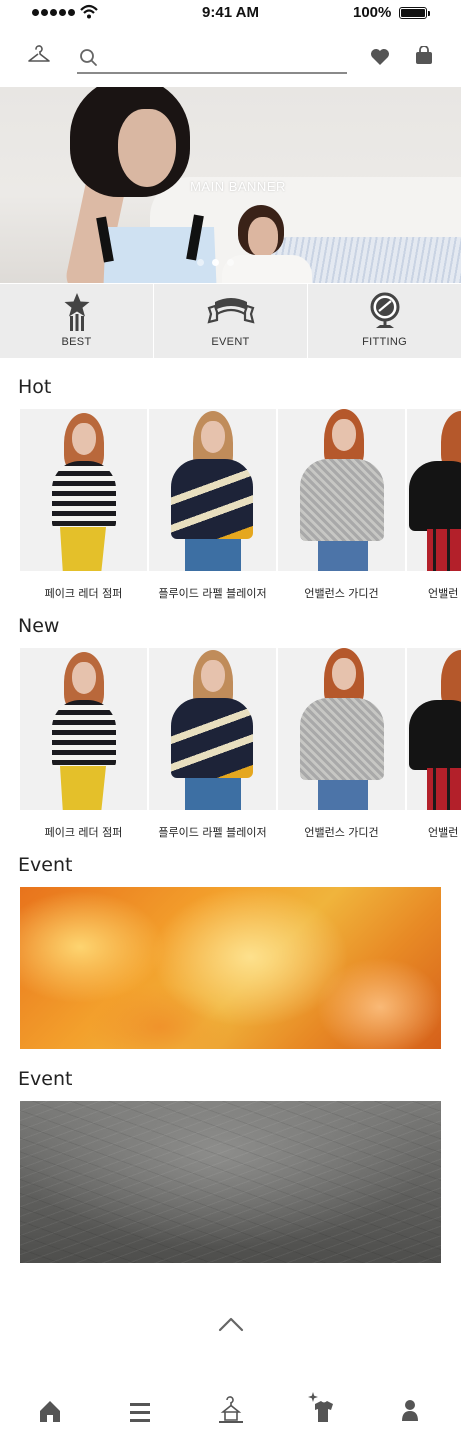 The height and width of the screenshot is (1440, 461). Describe the element at coordinates (147, 148) in the screenshot. I see `banner-image-model-1-face` at that location.